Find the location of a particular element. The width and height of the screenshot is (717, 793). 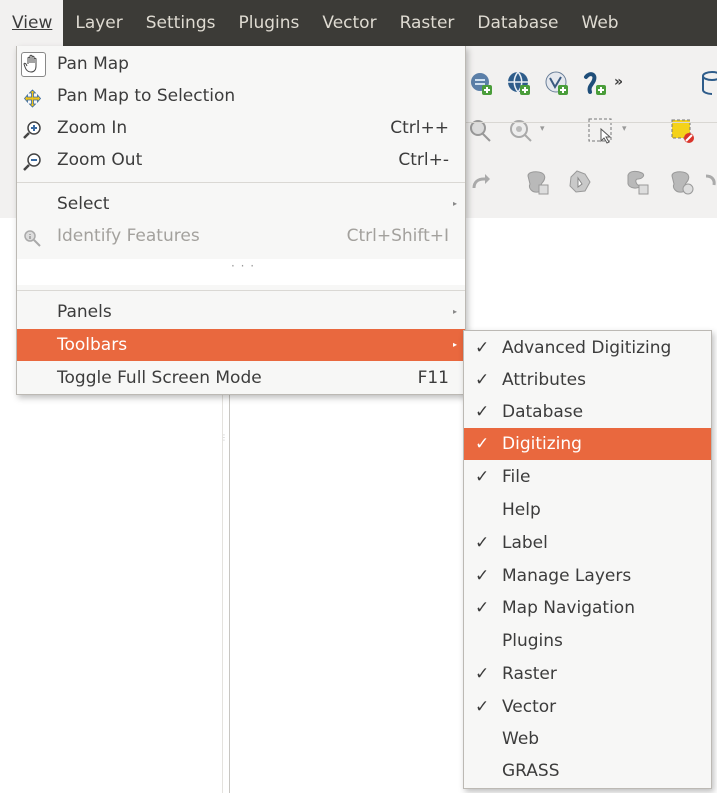

menu-raster: Raster is located at coordinates (427, 23).